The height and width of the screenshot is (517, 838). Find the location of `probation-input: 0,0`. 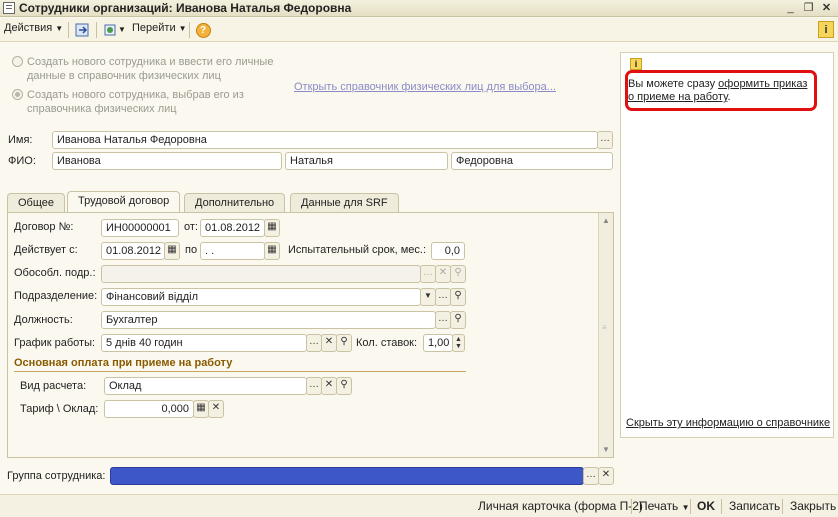

probation-input: 0,0 is located at coordinates (448, 251).